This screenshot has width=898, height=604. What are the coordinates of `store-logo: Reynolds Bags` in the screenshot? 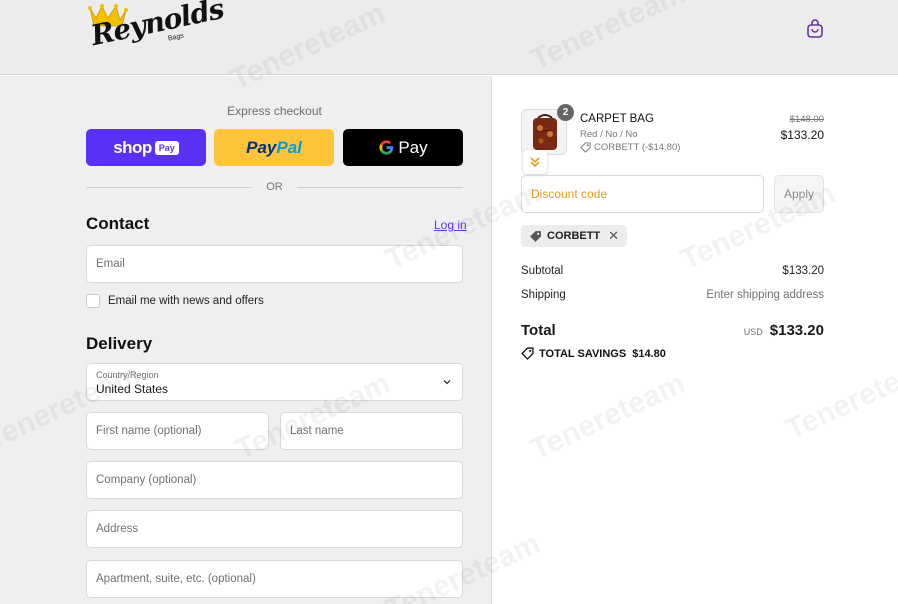 It's located at (156, 32).